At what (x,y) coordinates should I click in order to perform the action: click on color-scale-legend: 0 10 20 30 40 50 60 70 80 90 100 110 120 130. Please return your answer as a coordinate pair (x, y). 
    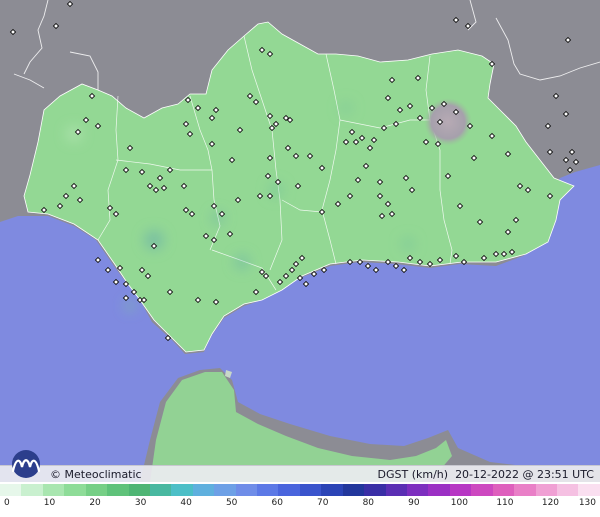
    Looking at the image, I should click on (300, 499).